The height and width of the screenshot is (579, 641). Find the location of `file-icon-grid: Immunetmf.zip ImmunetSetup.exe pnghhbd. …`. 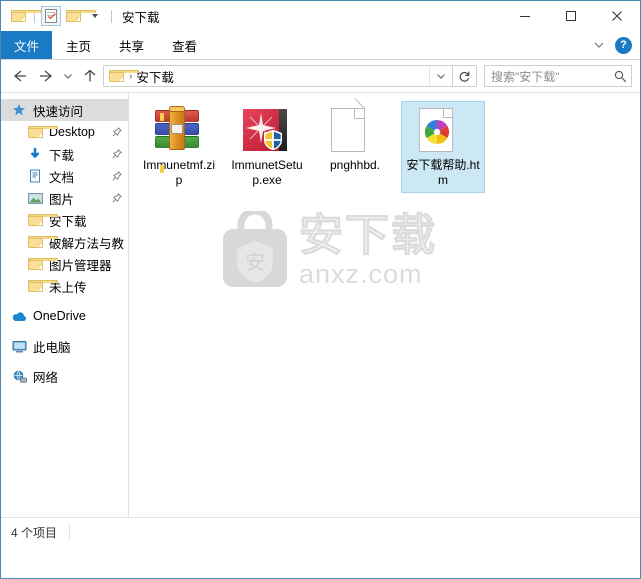

file-icon-grid: Immunetmf.zip ImmunetSetup.exe pnghhbd. … is located at coordinates (384, 146).